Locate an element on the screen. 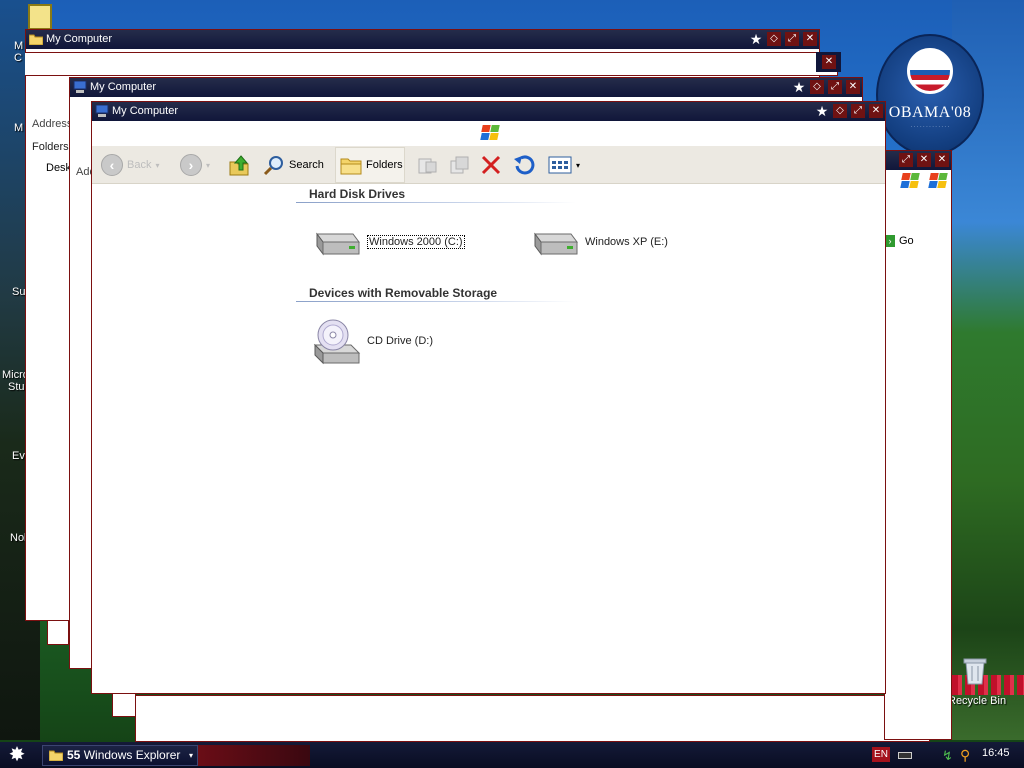 The image size is (1024, 768). back-label: Back is located at coordinates (139, 165).